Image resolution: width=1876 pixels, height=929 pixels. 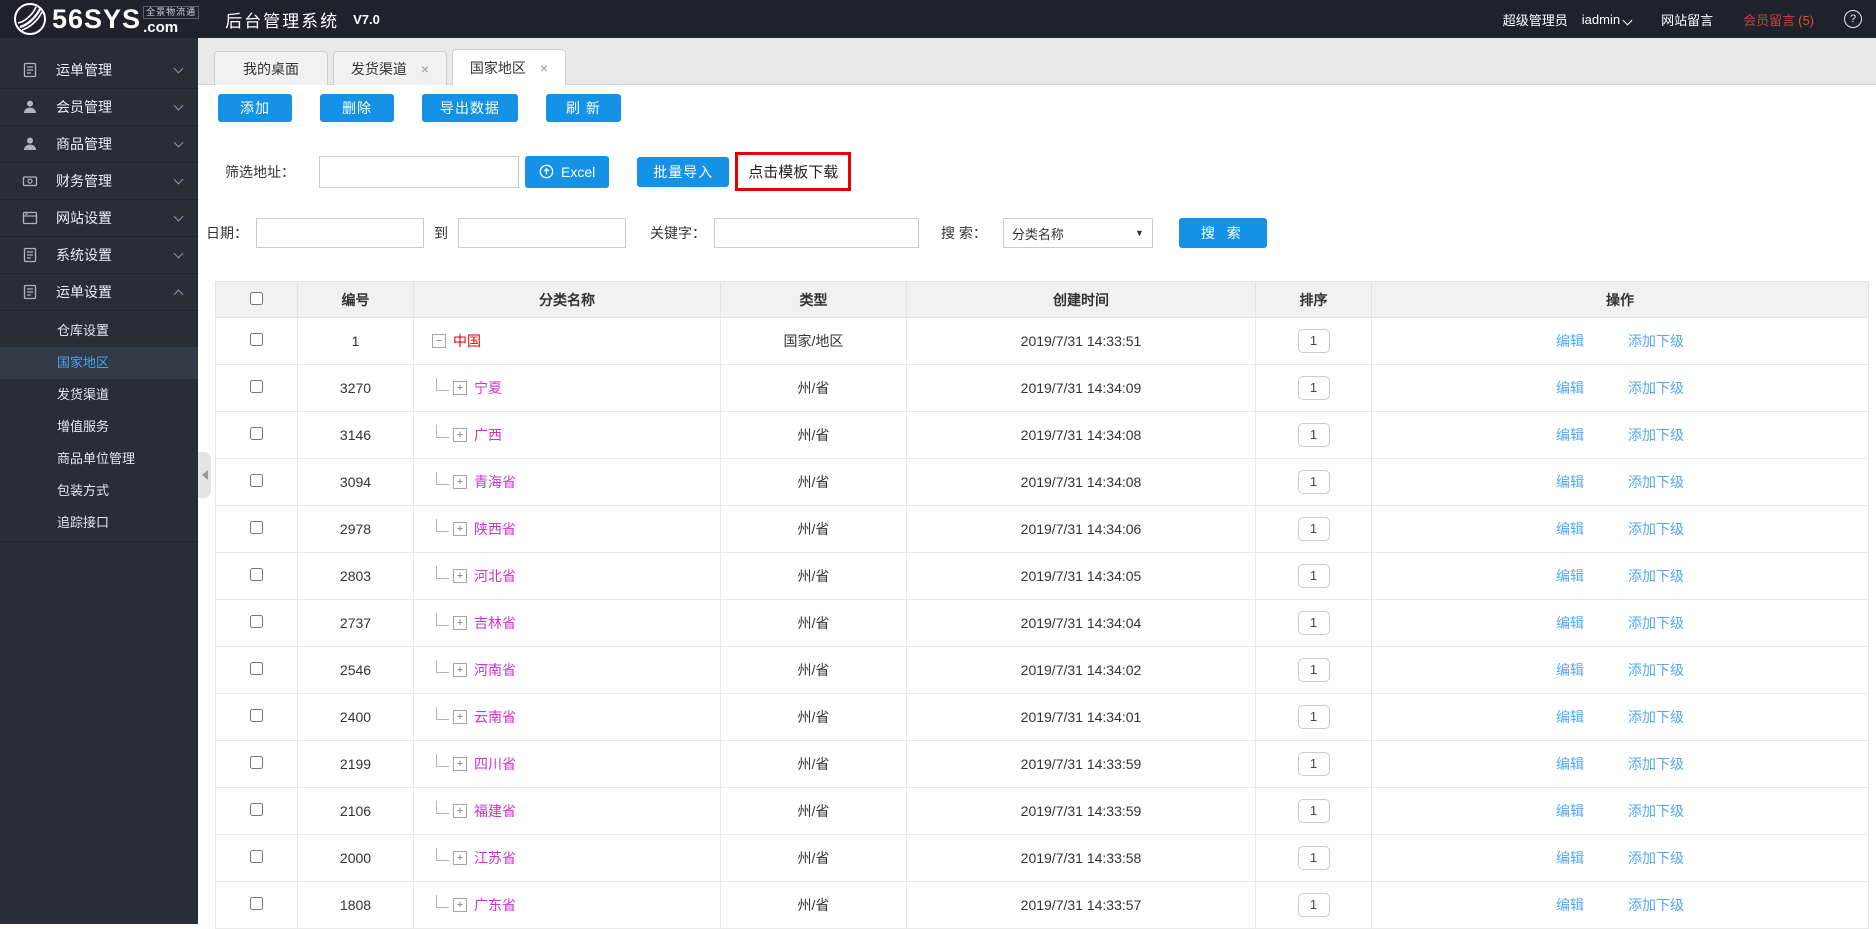 What do you see at coordinates (583, 108) in the screenshot?
I see `refresh-button: 刷 新` at bounding box center [583, 108].